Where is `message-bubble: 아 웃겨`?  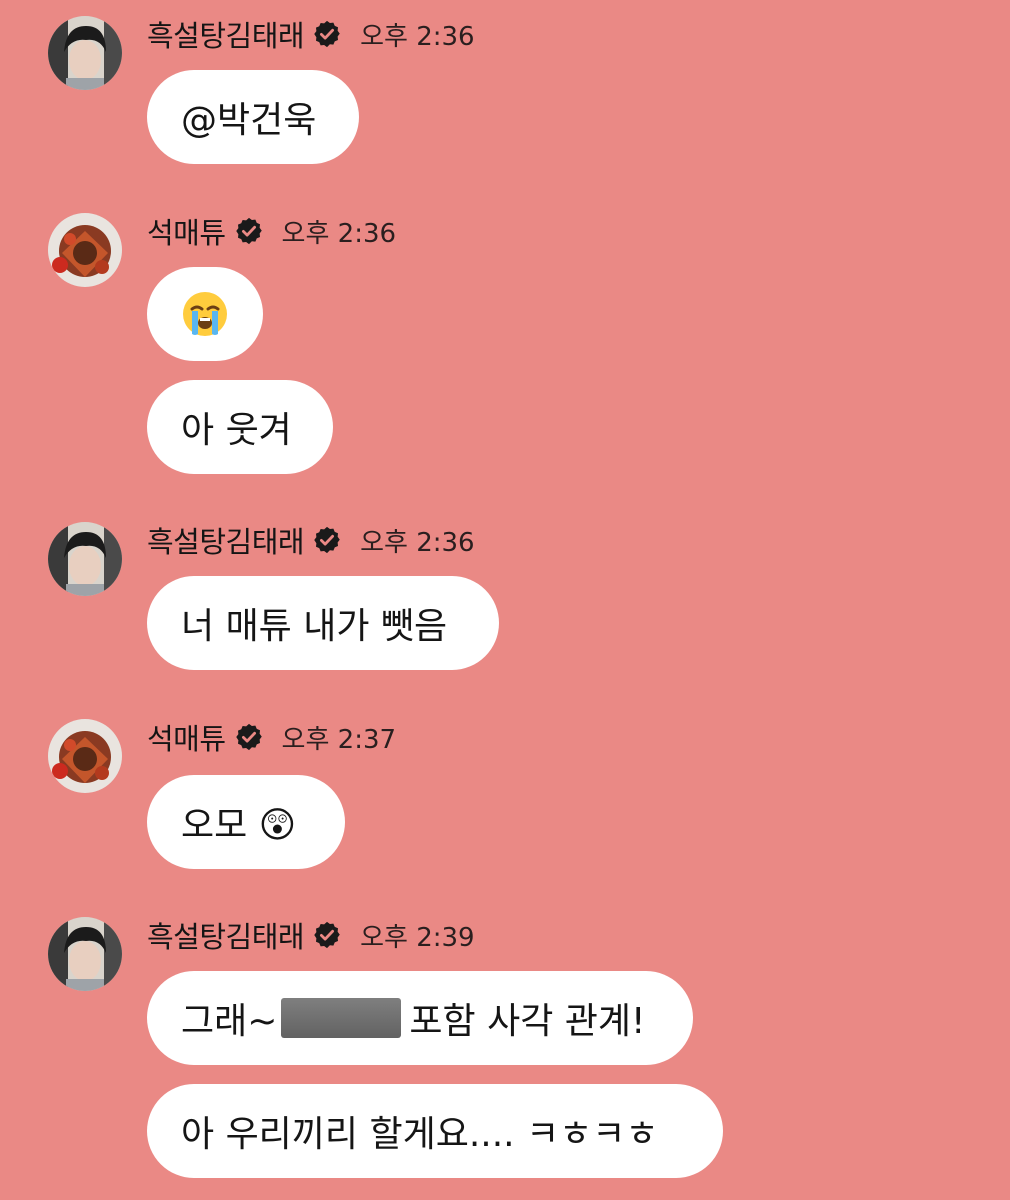 message-bubble: 아 웃겨 is located at coordinates (240, 427).